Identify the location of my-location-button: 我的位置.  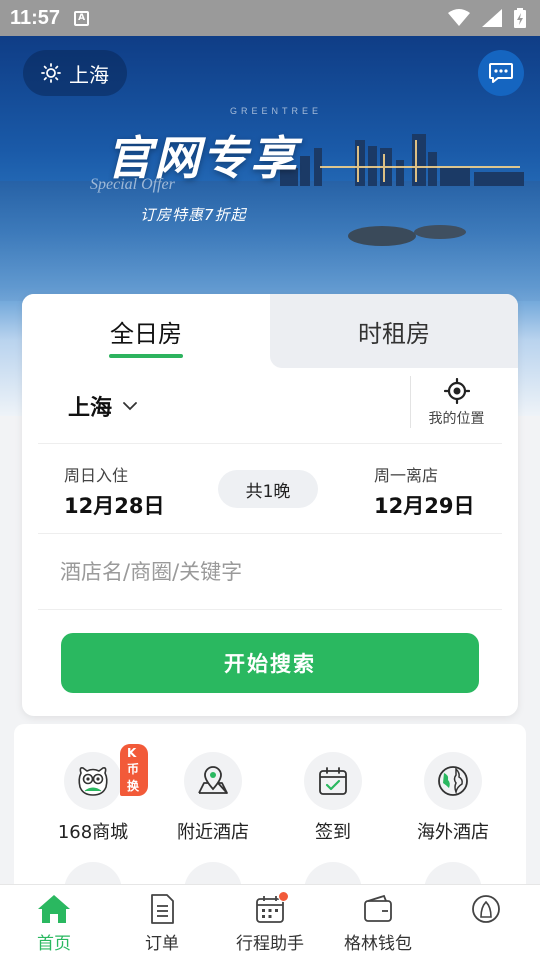
(456, 402).